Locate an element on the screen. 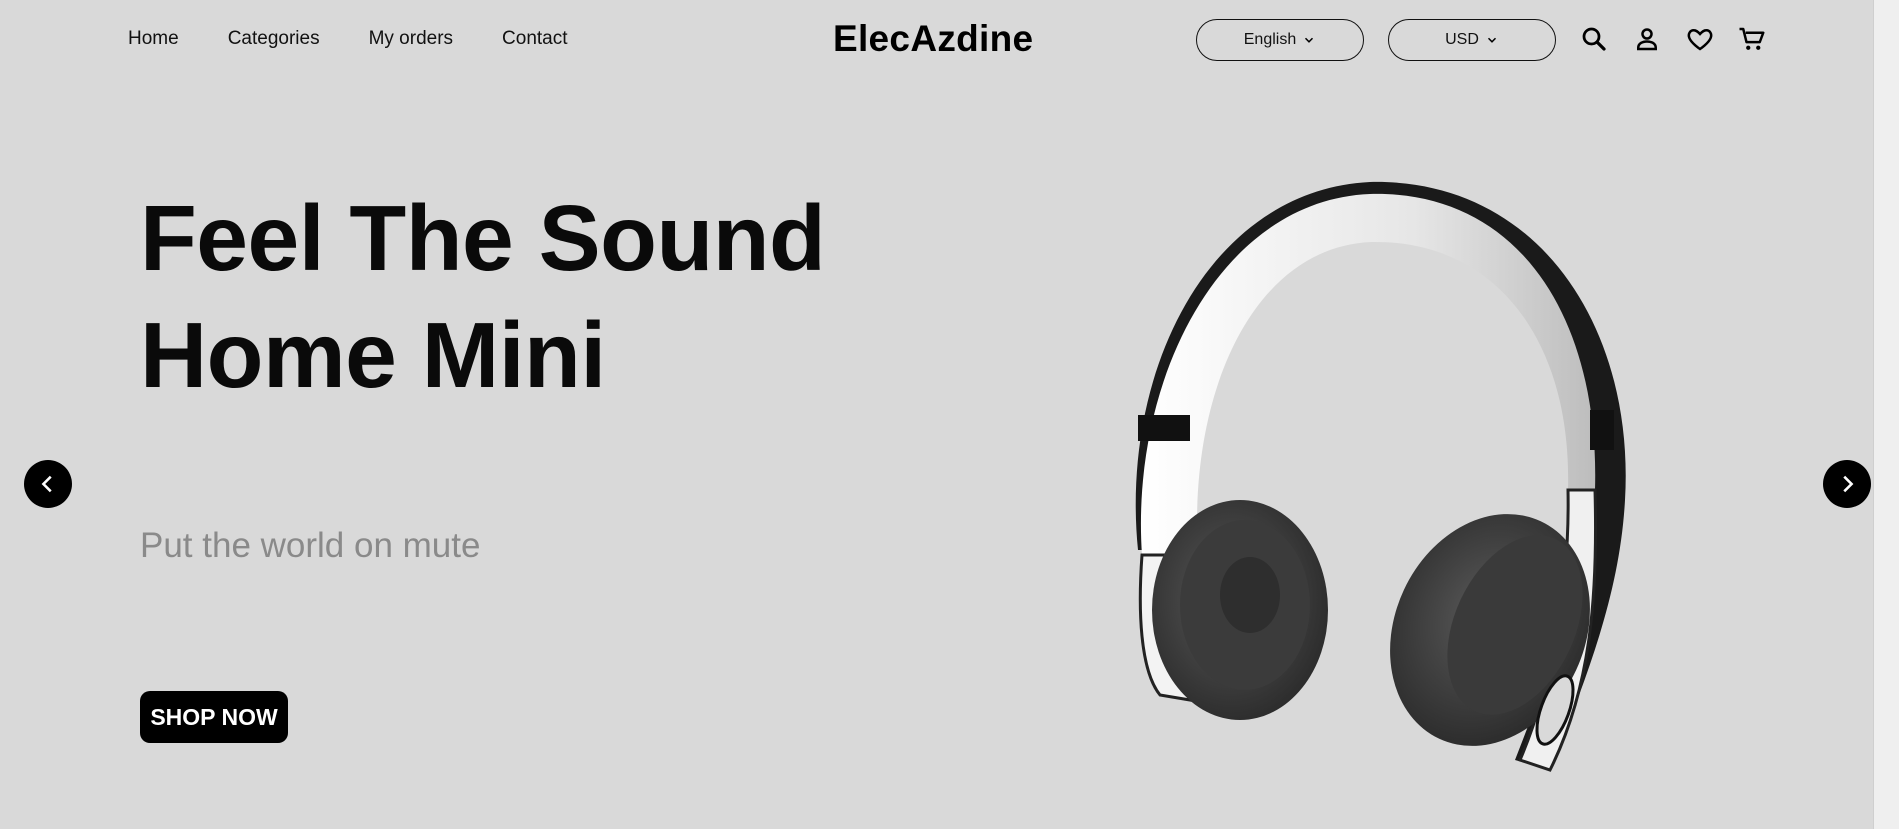 Image resolution: width=1899 pixels, height=829 pixels. chevron-left-icon is located at coordinates (46, 484).